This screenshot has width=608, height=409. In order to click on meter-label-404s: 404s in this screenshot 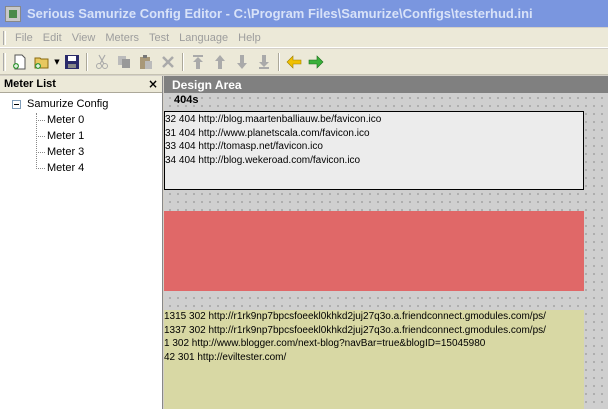, I will do `click(186, 100)`.